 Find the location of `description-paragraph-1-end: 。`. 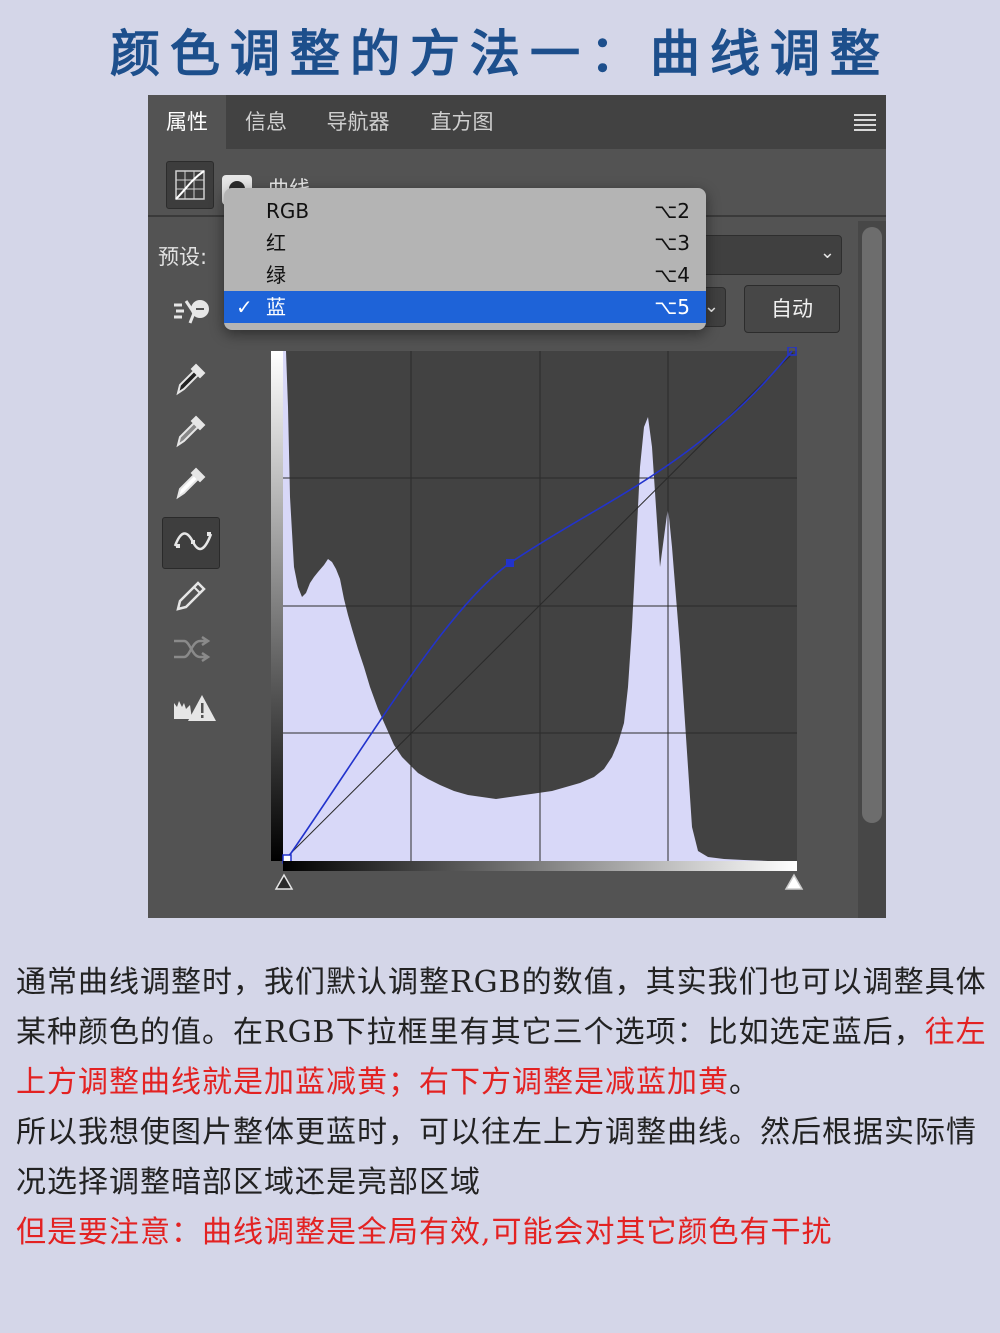

description-paragraph-1-end: 。 is located at coordinates (744, 1082).